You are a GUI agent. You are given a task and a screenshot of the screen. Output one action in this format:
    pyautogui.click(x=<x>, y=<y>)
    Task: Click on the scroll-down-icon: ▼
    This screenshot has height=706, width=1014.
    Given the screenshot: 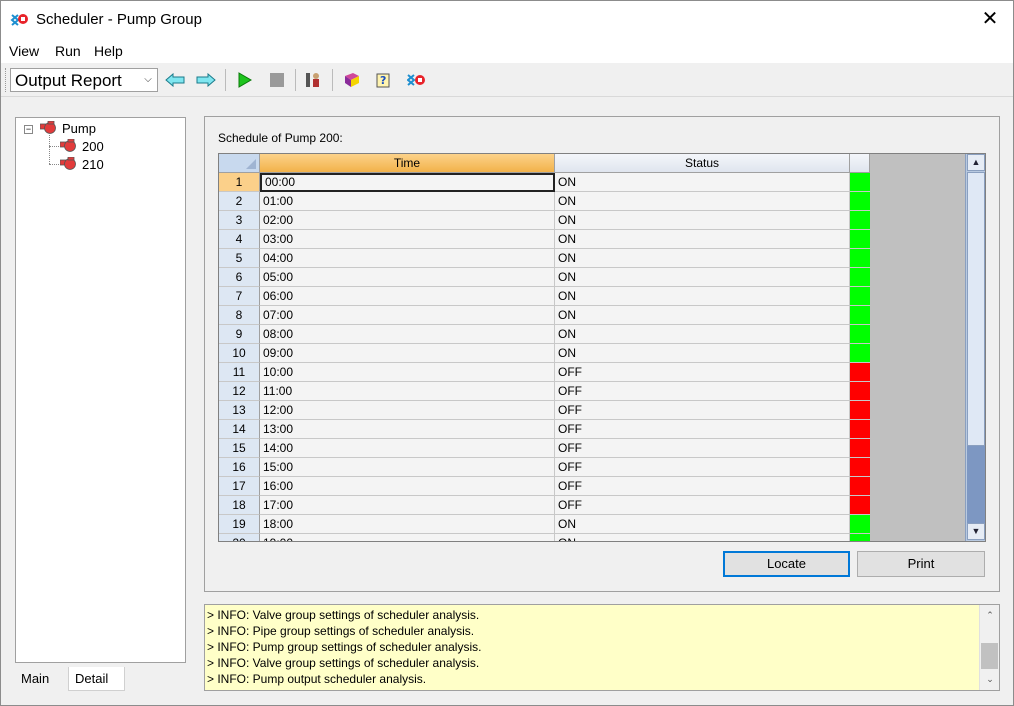 What is the action you would take?
    pyautogui.click(x=976, y=531)
    